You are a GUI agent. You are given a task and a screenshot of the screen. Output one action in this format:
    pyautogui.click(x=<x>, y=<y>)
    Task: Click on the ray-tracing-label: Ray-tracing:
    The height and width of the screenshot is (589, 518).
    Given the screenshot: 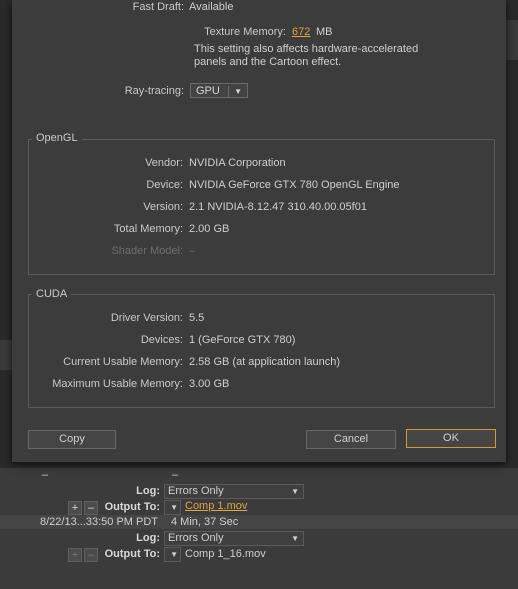 What is the action you would take?
    pyautogui.click(x=154, y=91)
    